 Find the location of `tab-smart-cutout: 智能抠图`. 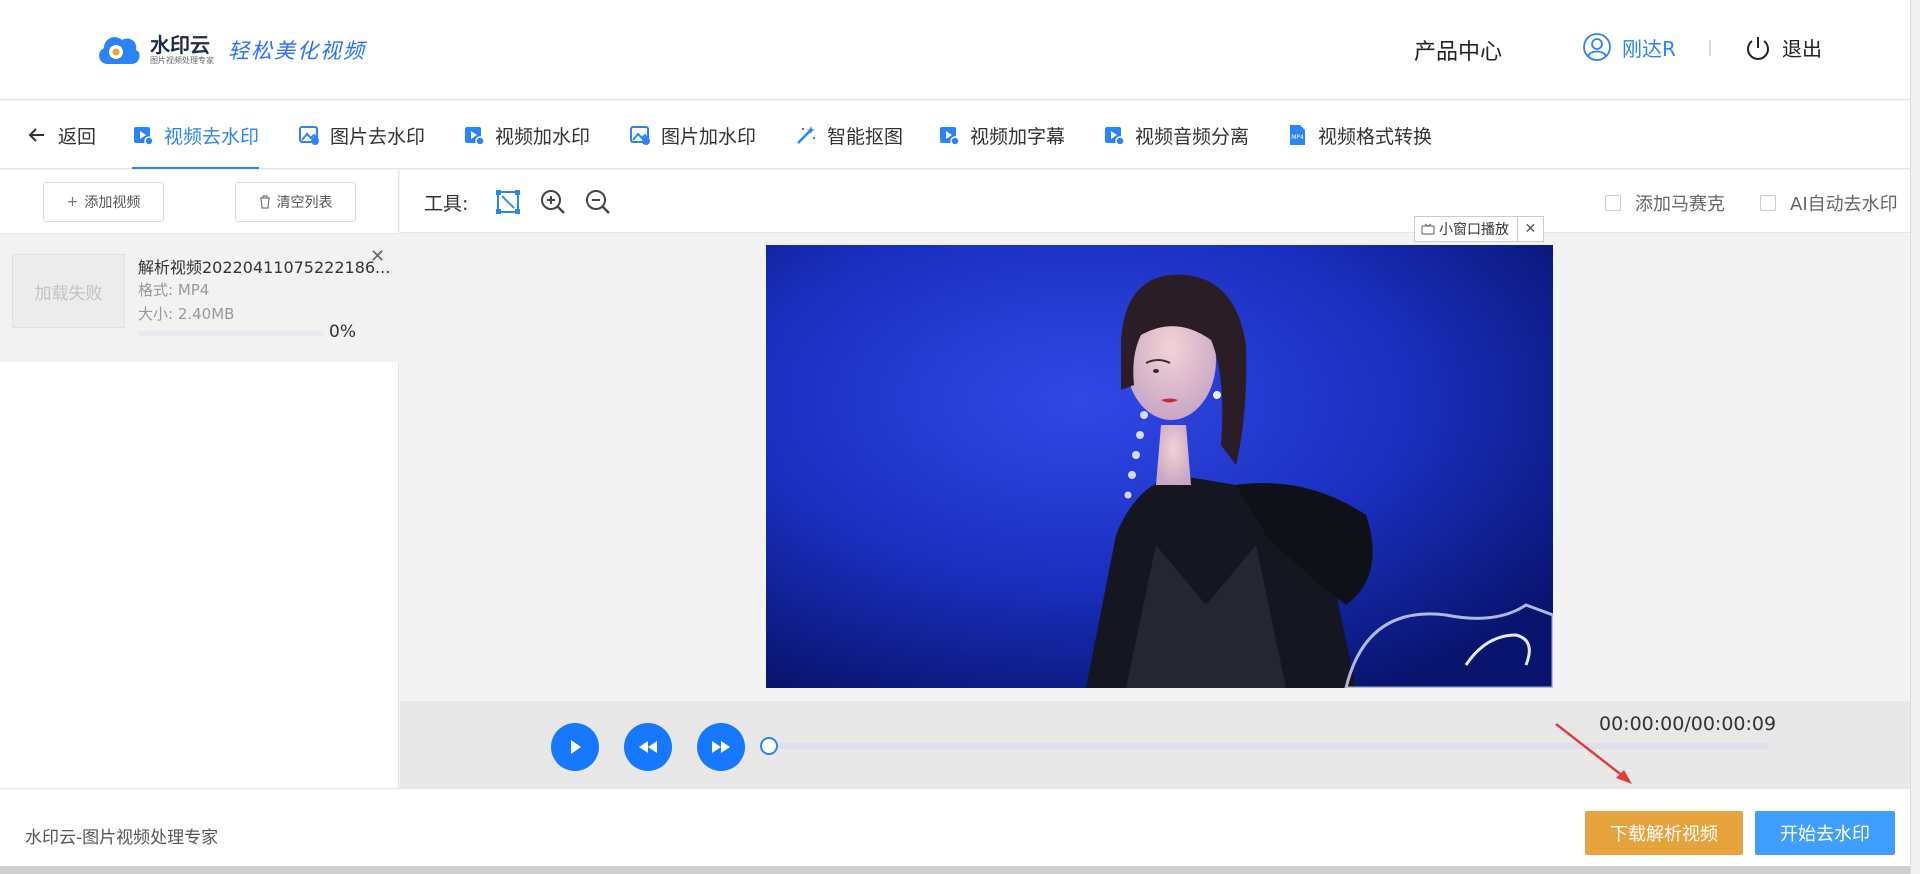

tab-smart-cutout: 智能抠图 is located at coordinates (849, 135).